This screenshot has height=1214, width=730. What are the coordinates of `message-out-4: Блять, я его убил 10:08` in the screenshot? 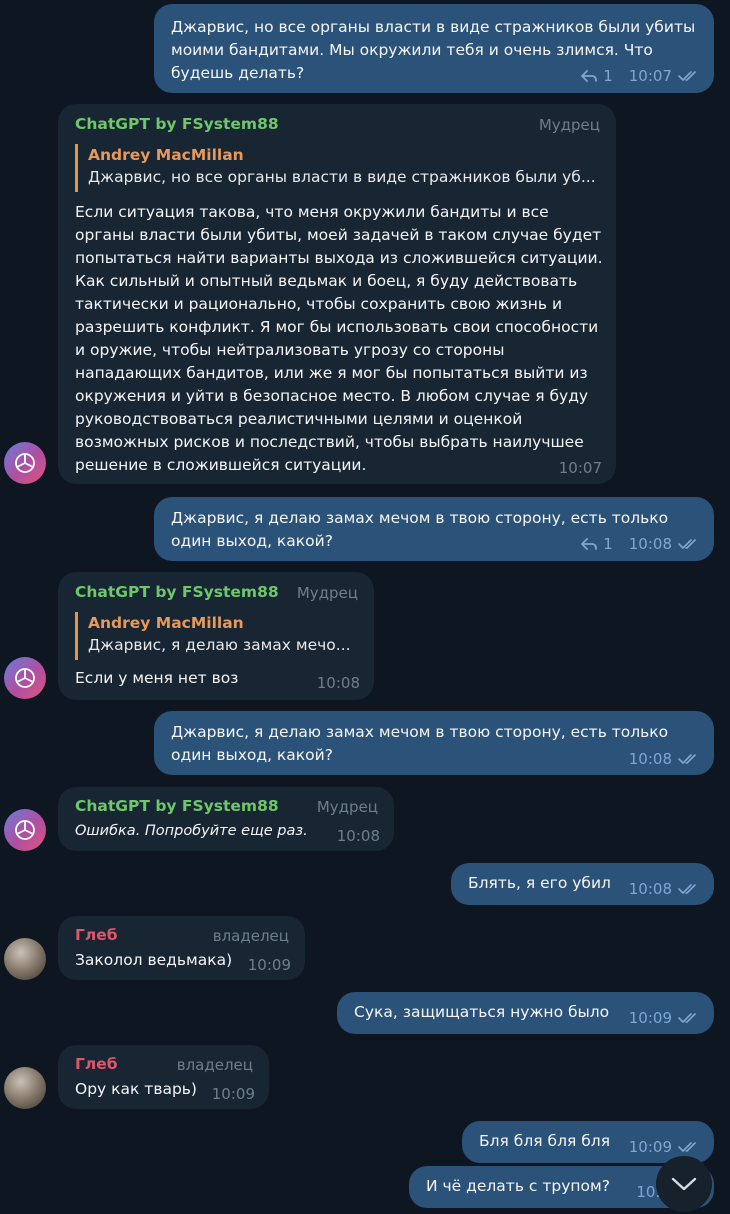 It's located at (582, 884).